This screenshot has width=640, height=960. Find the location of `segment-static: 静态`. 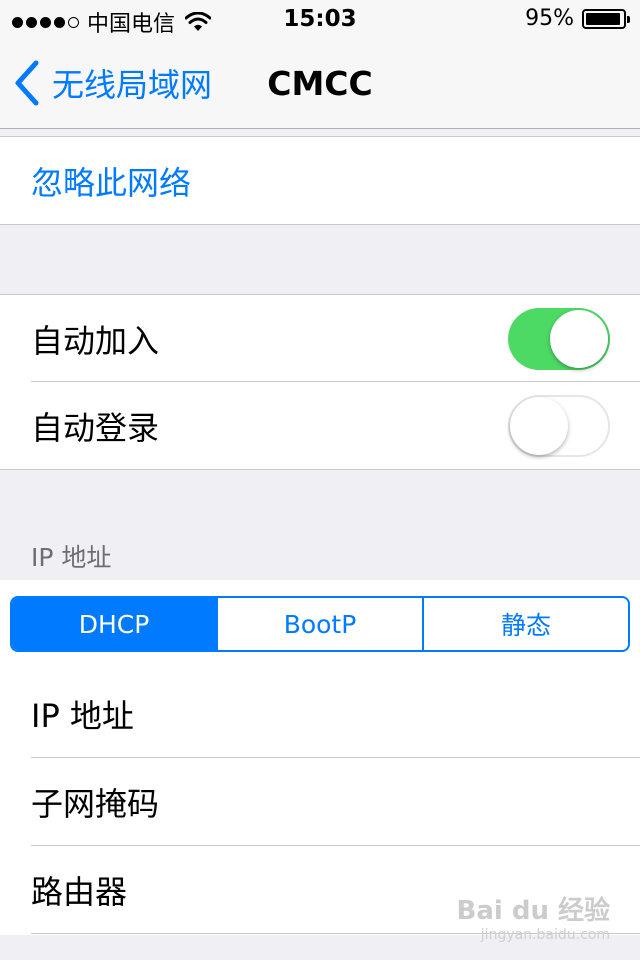

segment-static: 静态 is located at coordinates (525, 624).